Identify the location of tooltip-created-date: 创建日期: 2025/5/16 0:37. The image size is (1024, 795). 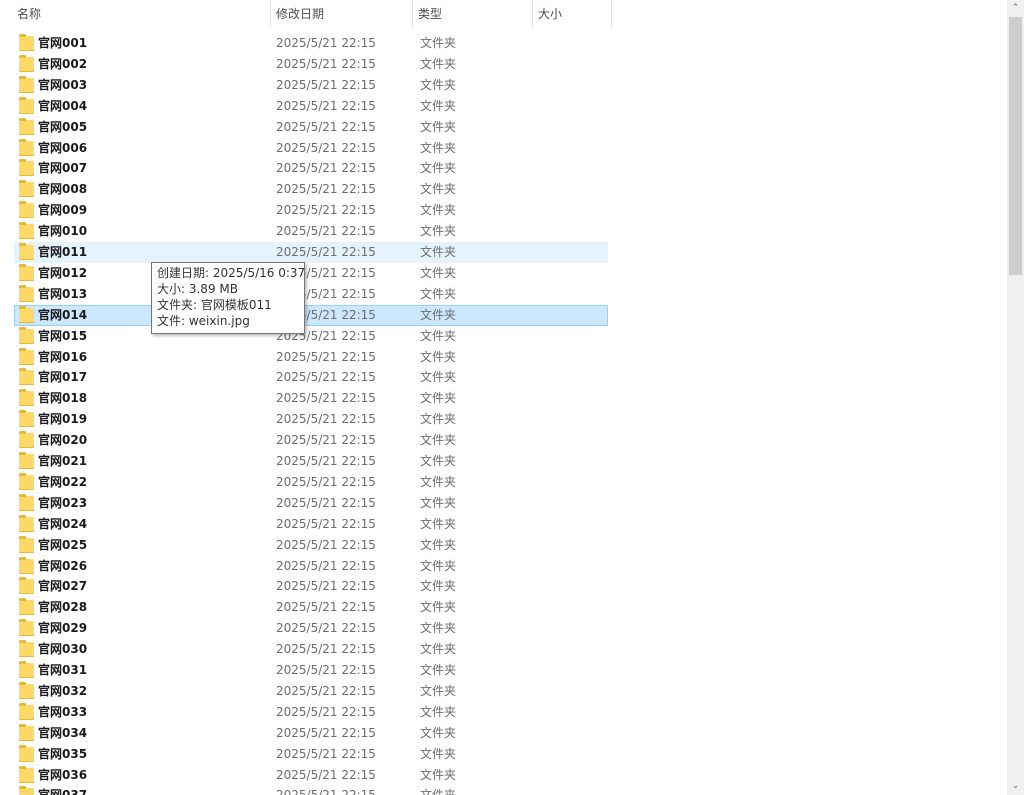
(231, 273).